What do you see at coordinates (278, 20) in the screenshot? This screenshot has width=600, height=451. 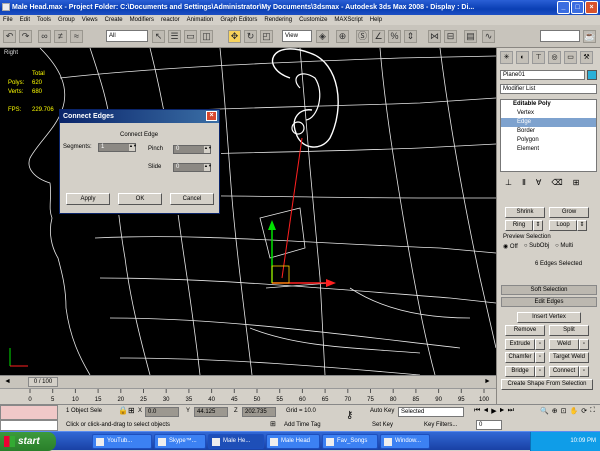 I see `menu-rendering: Rendering` at bounding box center [278, 20].